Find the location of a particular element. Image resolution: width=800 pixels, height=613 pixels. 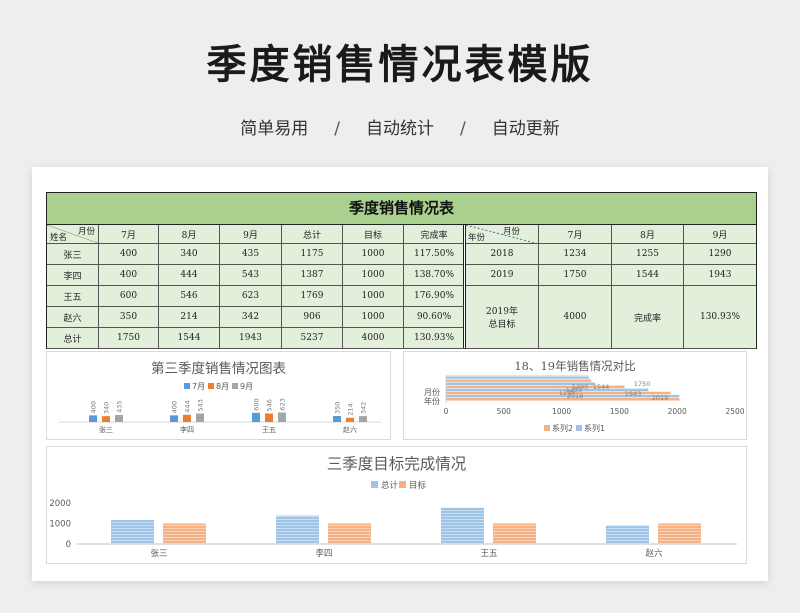

x-tick-label: 1000 is located at coordinates (561, 411).